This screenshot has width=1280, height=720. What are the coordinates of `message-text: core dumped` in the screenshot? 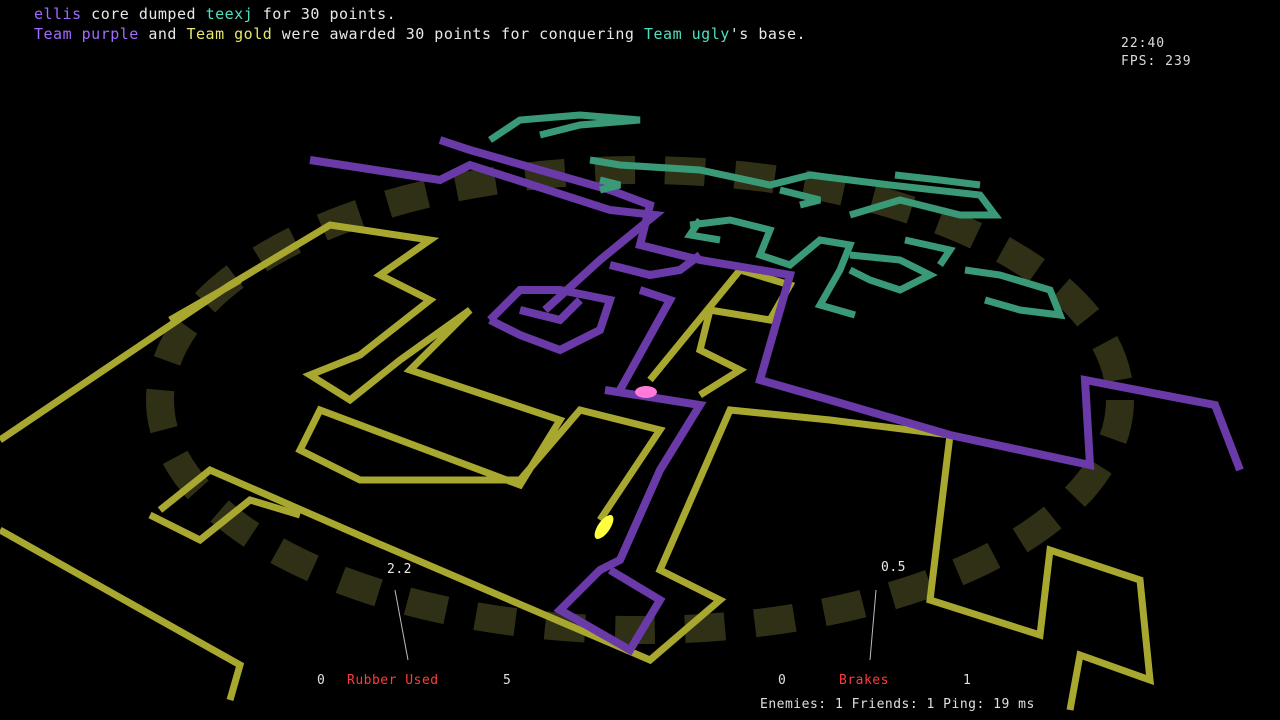 It's located at (143, 14).